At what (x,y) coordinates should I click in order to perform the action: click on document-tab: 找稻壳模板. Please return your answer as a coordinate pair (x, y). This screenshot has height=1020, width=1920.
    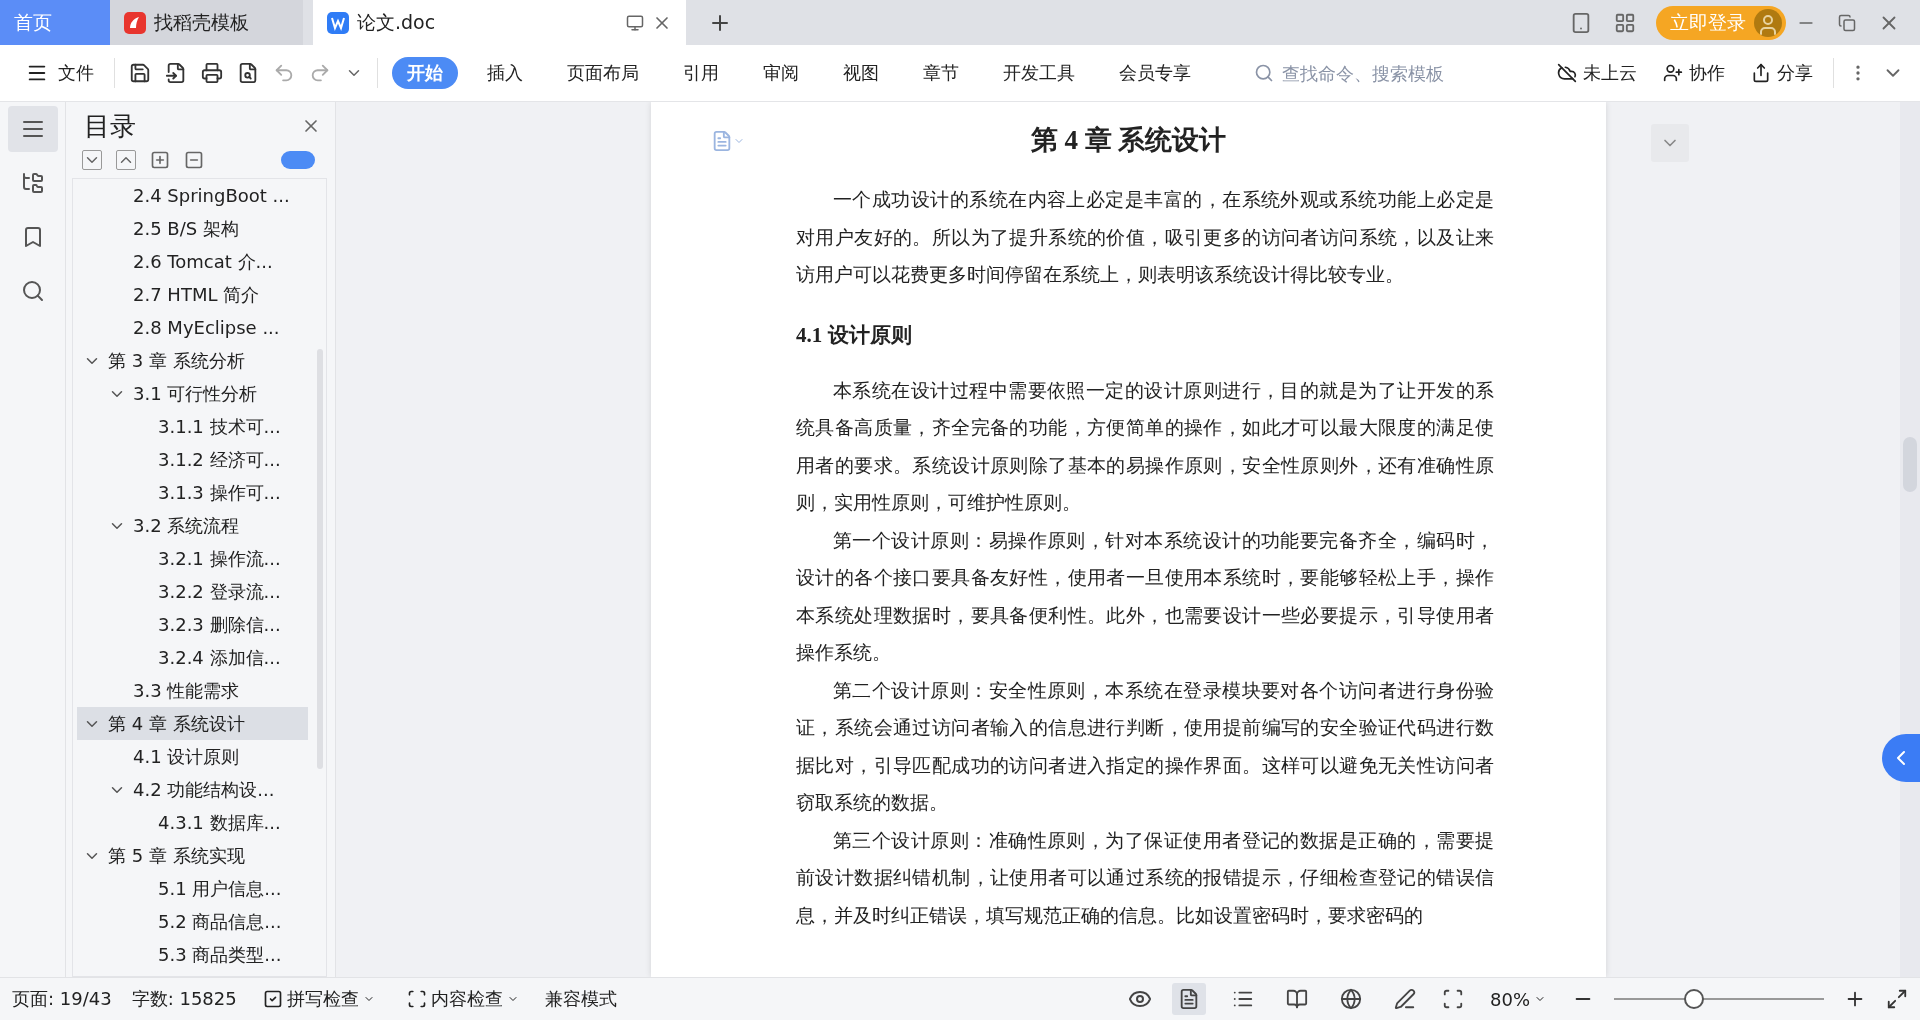
    Looking at the image, I should click on (206, 22).